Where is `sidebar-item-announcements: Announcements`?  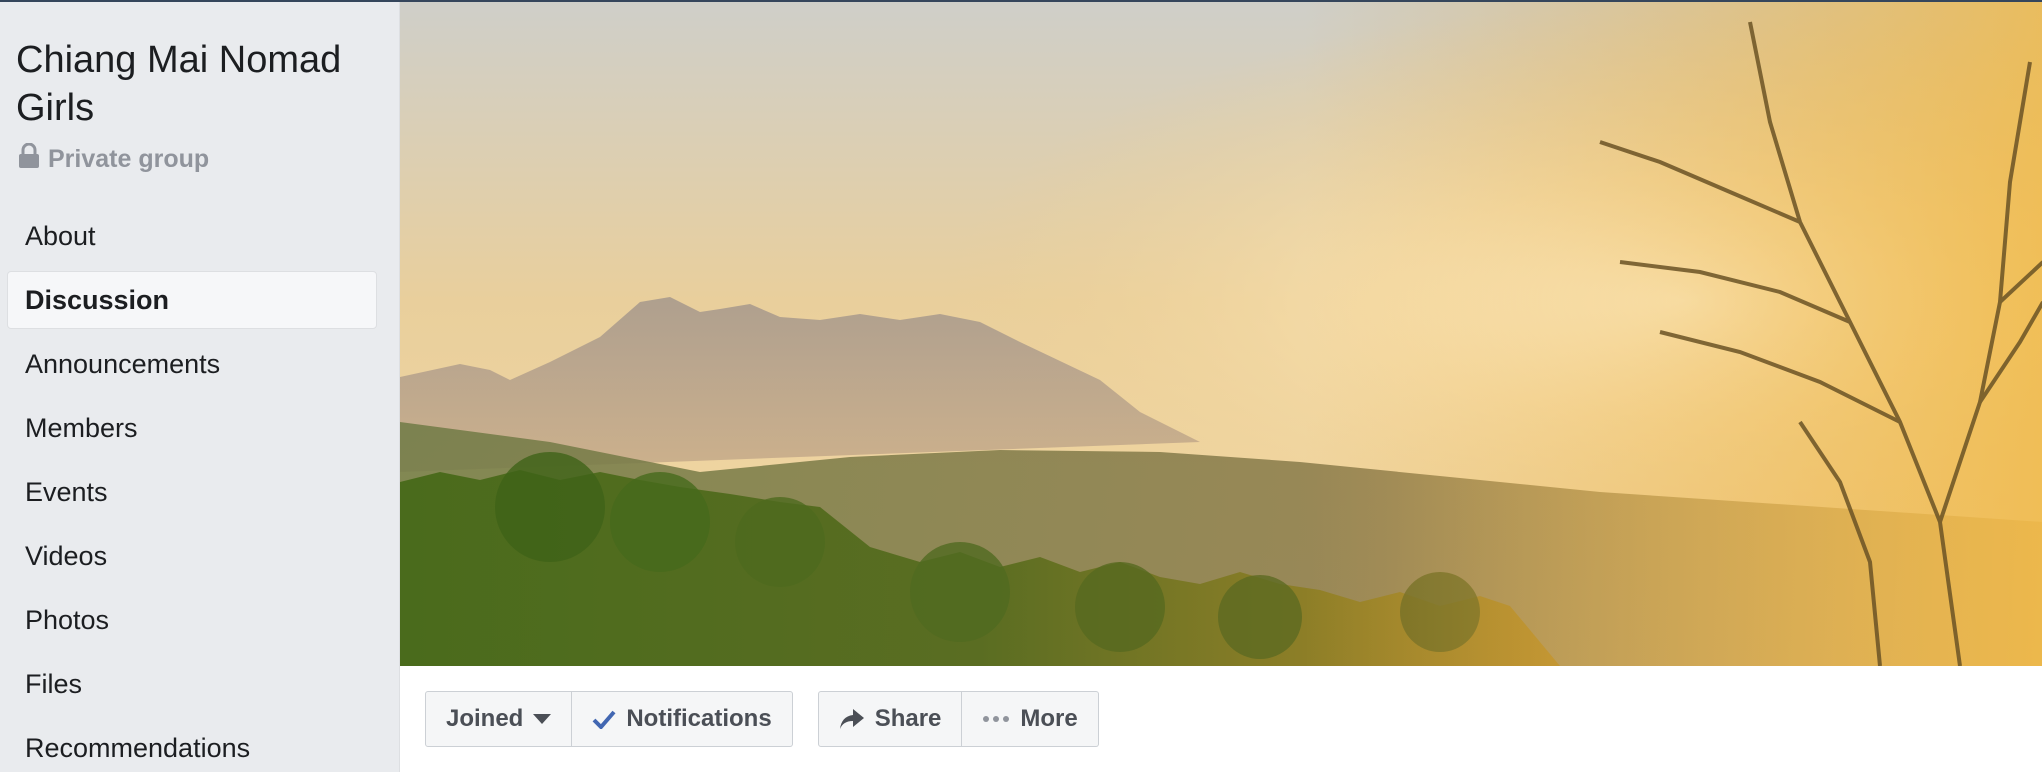 sidebar-item-announcements: Announcements is located at coordinates (192, 364).